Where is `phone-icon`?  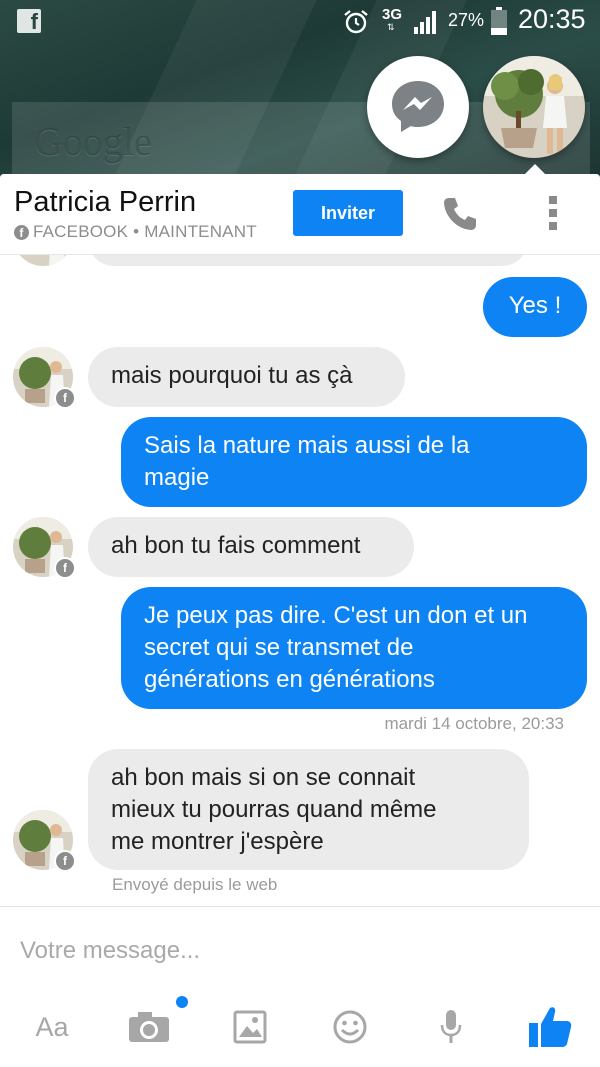
phone-icon is located at coordinates (460, 214).